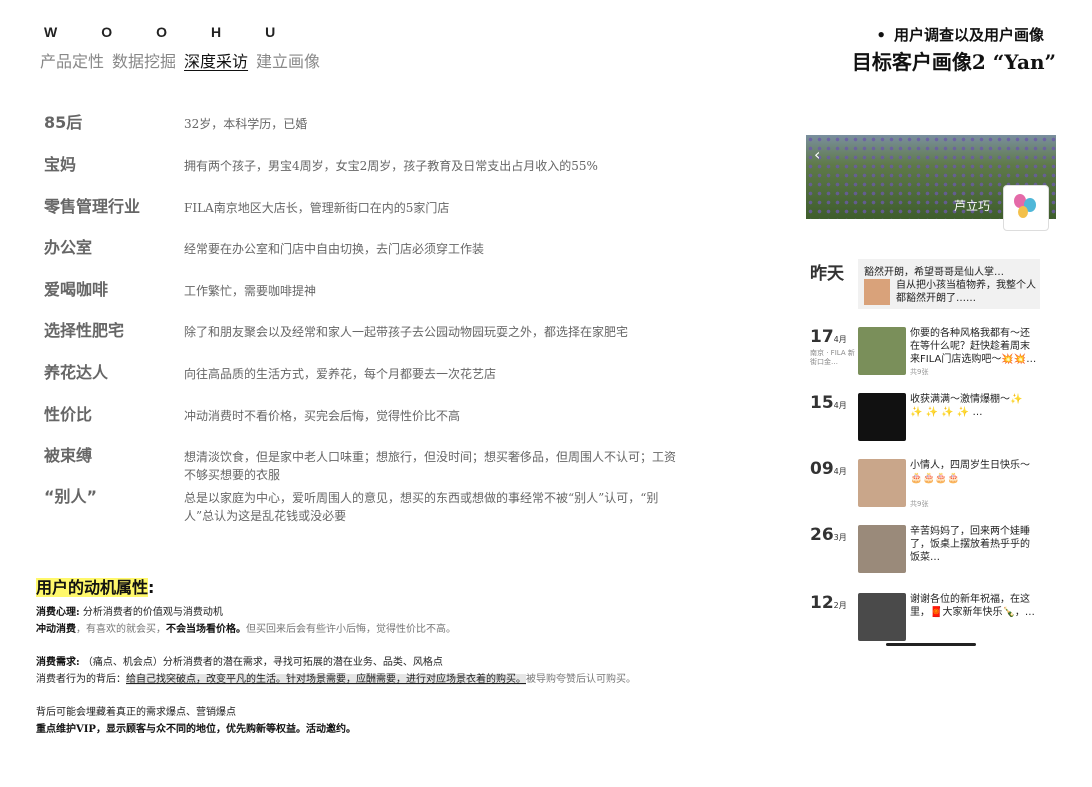 This screenshot has height=787, width=1092. Describe the element at coordinates (364, 175) in the screenshot. I see `trait-row: 宝妈 拥有两个孩子，男宝4周岁，女宝2周岁，孩子教育及日常支出占月收入的55%` at that location.